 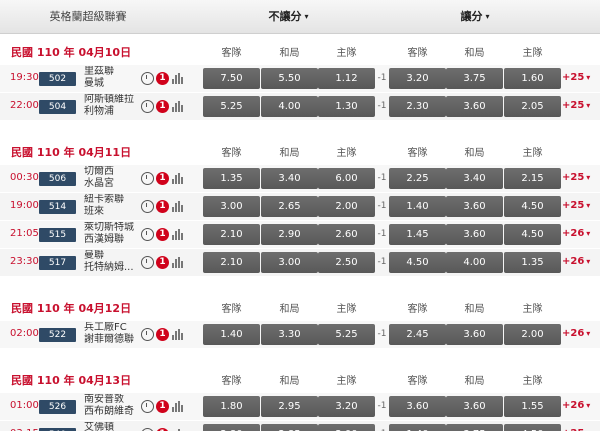 What do you see at coordinates (417, 106) in the screenshot?
I see `handicap-odds-button: 2.30` at bounding box center [417, 106].